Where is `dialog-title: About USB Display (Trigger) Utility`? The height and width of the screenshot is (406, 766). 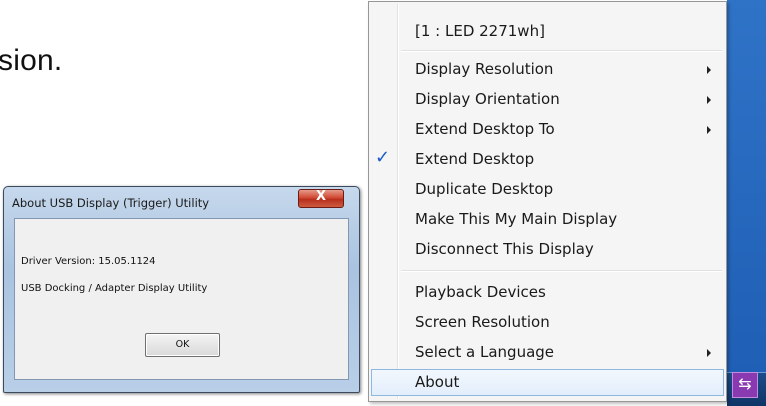 dialog-title: About USB Display (Trigger) Utility is located at coordinates (111, 203).